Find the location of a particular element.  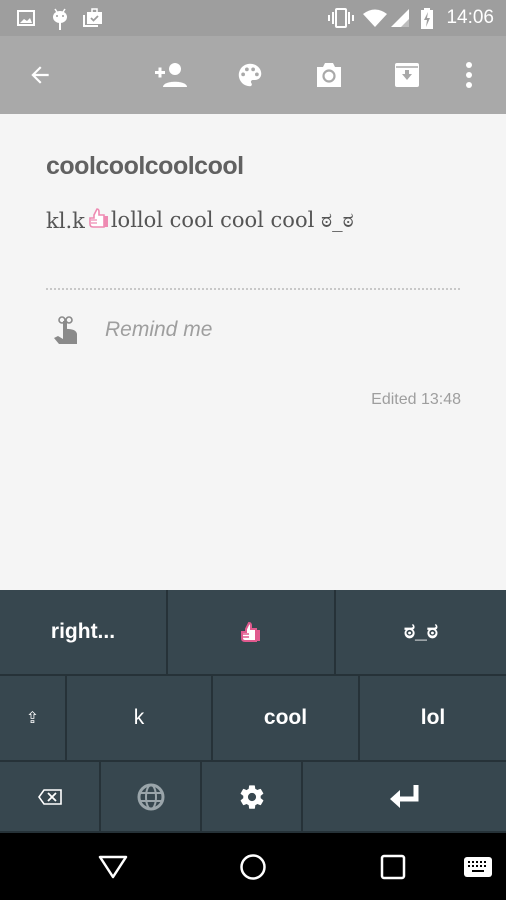

edited-timestamp: Edited 13:48 is located at coordinates (416, 399).